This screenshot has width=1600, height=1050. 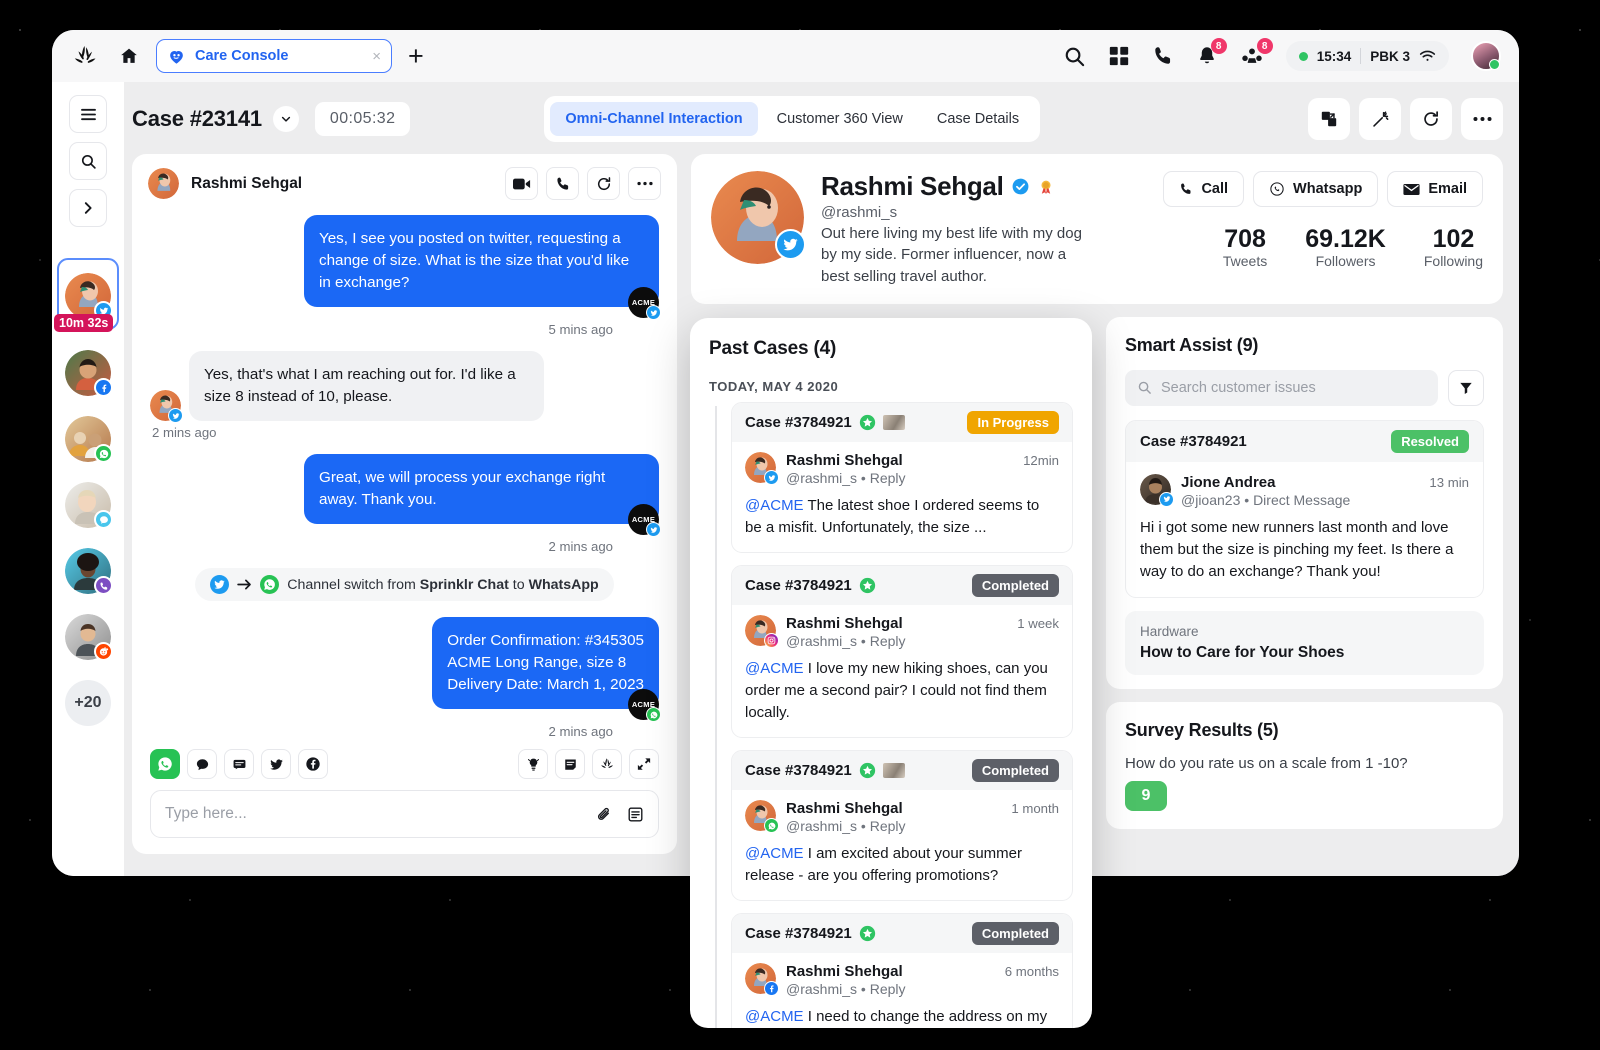 I want to click on tab-customer-360-view: Customer 360 View, so click(x=840, y=119).